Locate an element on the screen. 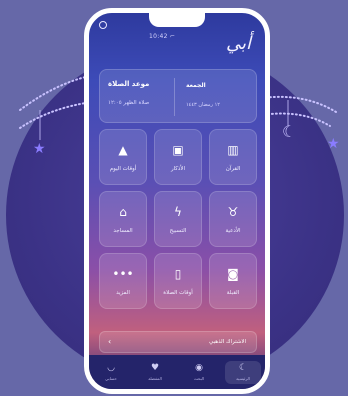  card-divider is located at coordinates (174, 97).